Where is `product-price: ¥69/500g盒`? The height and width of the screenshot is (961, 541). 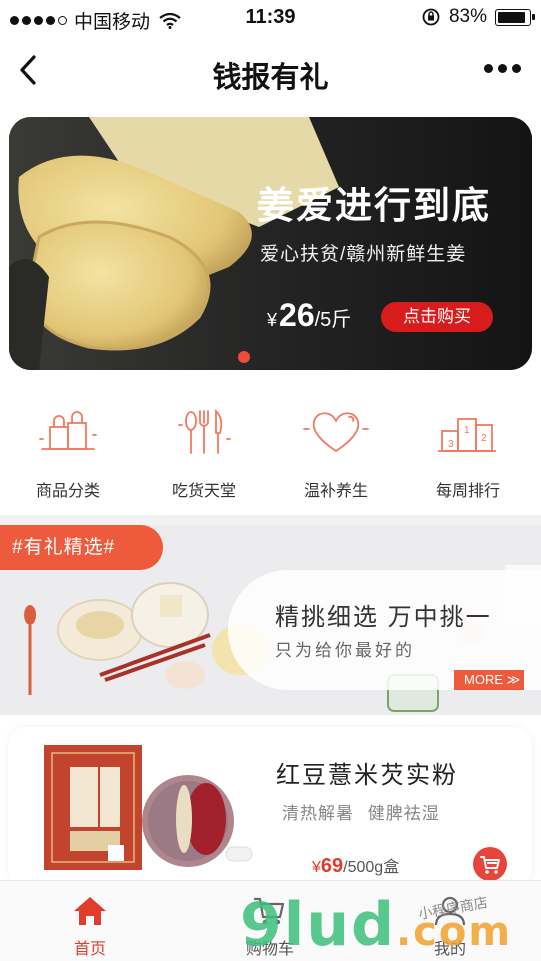 product-price: ¥69/500g盒 is located at coordinates (355, 865).